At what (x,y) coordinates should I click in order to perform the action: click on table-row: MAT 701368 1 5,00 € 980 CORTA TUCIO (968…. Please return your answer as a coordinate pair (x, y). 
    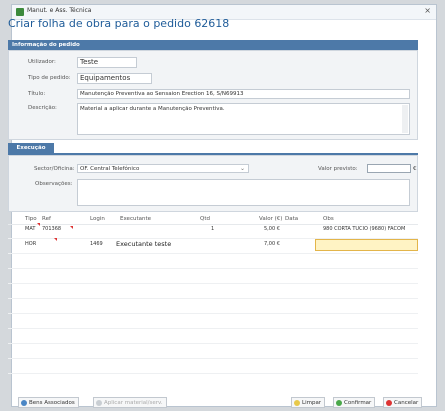
    Looking at the image, I should click on (213, 230).